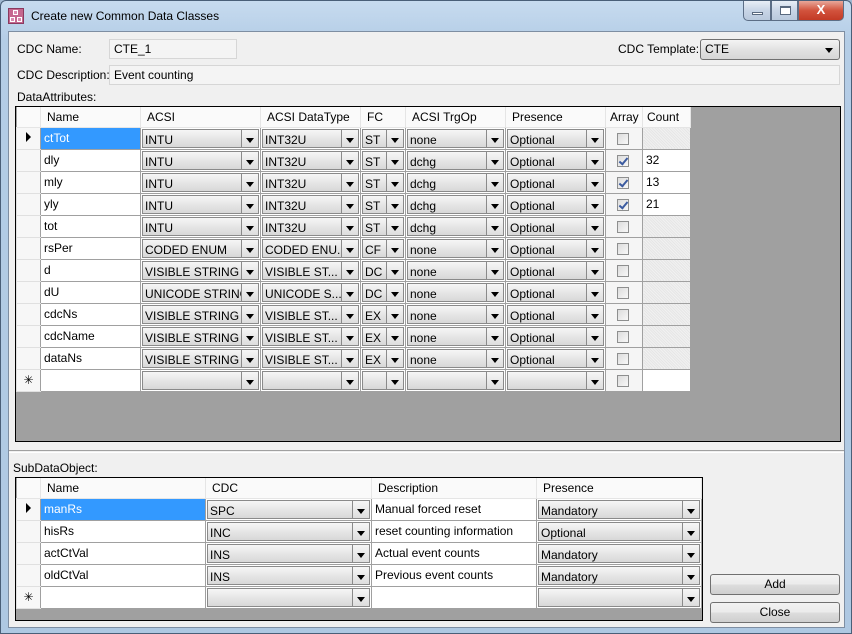 The width and height of the screenshot is (852, 634). Describe the element at coordinates (123, 531) in the screenshot. I see `name-cell: hisRs` at that location.